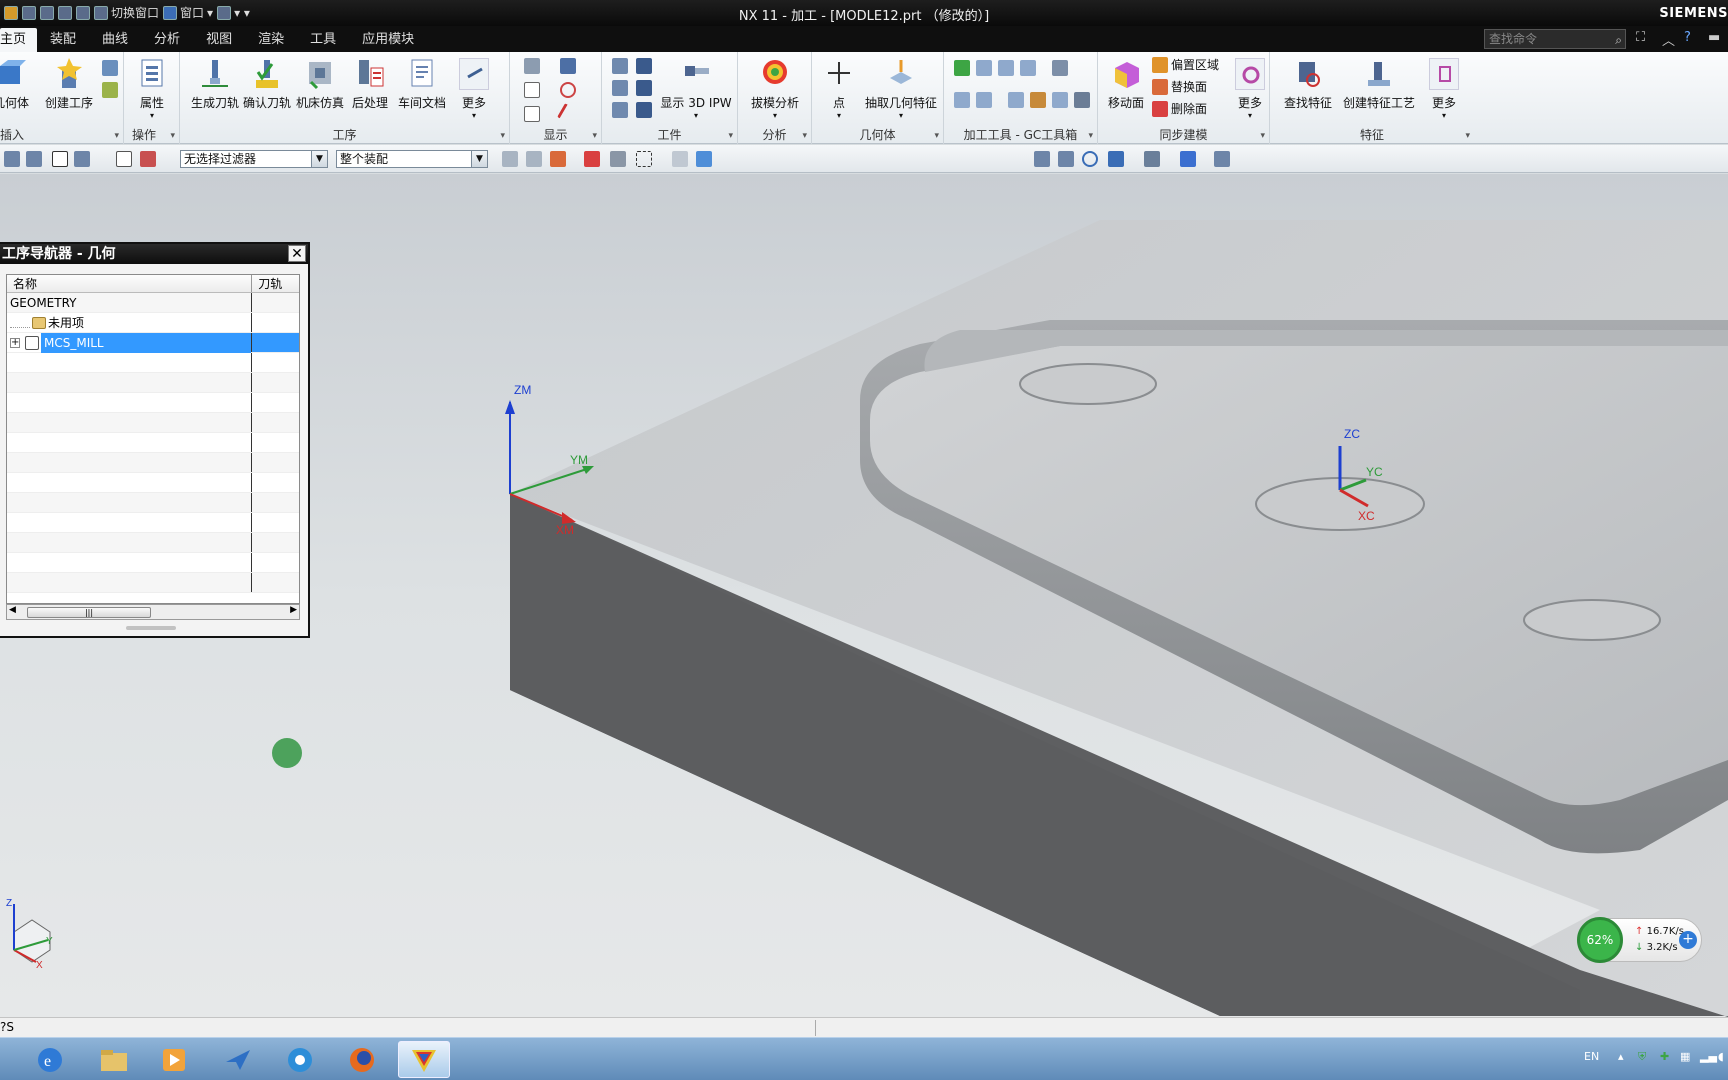 This screenshot has height=1080, width=1728. What do you see at coordinates (984, 68) in the screenshot?
I see `gc-tool-2-icon` at bounding box center [984, 68].